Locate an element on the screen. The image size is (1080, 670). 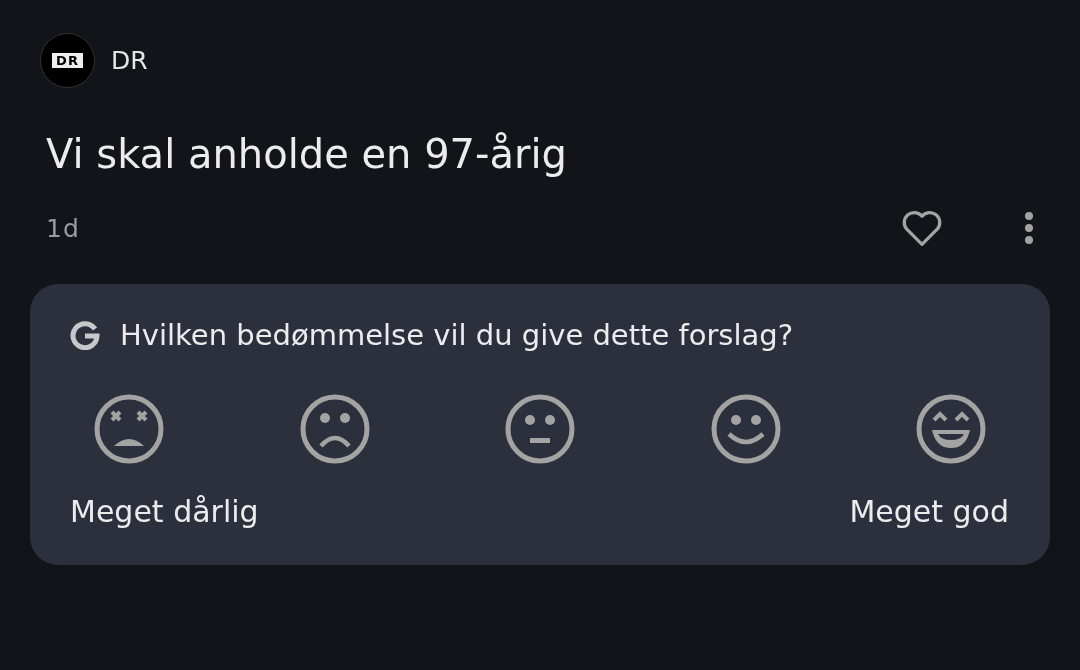
heart-button is located at coordinates (922, 228).